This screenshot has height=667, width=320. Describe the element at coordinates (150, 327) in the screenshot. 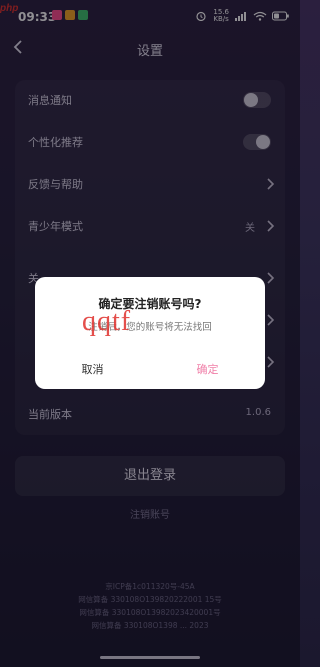

I see `dialog-message: 注销后，您的账号将无法找回` at that location.